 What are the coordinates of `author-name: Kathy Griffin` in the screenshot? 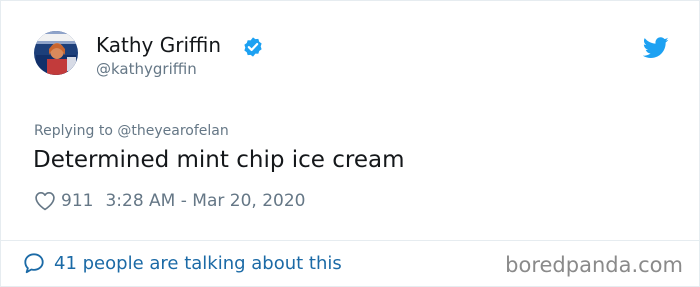 It's located at (158, 45).